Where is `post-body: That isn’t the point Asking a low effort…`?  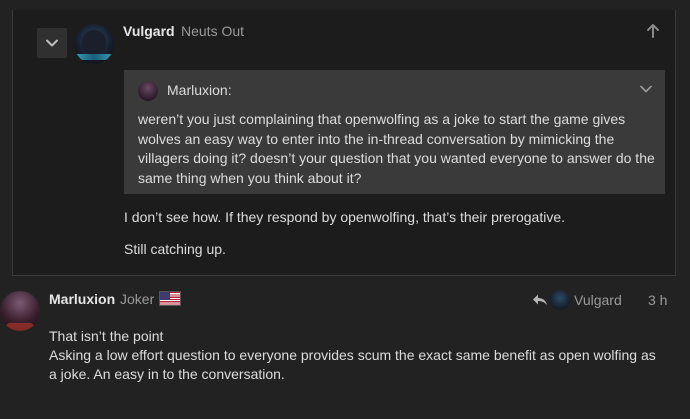
post-body: That isn’t the point Asking a low effort… is located at coordinates (354, 355).